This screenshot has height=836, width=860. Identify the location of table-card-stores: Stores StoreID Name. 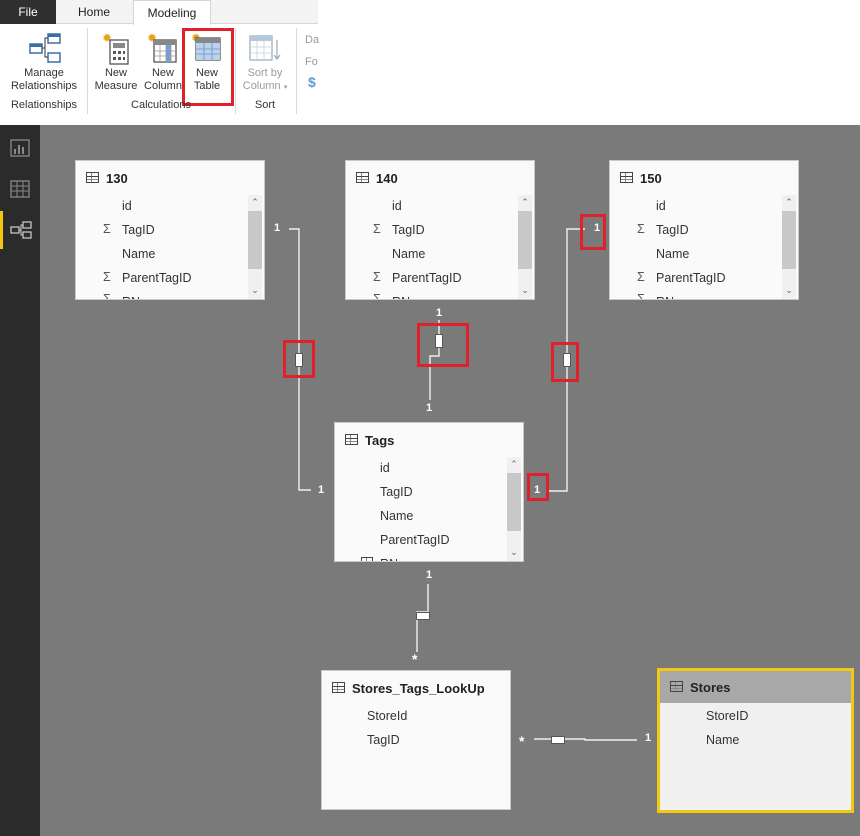
(755, 740).